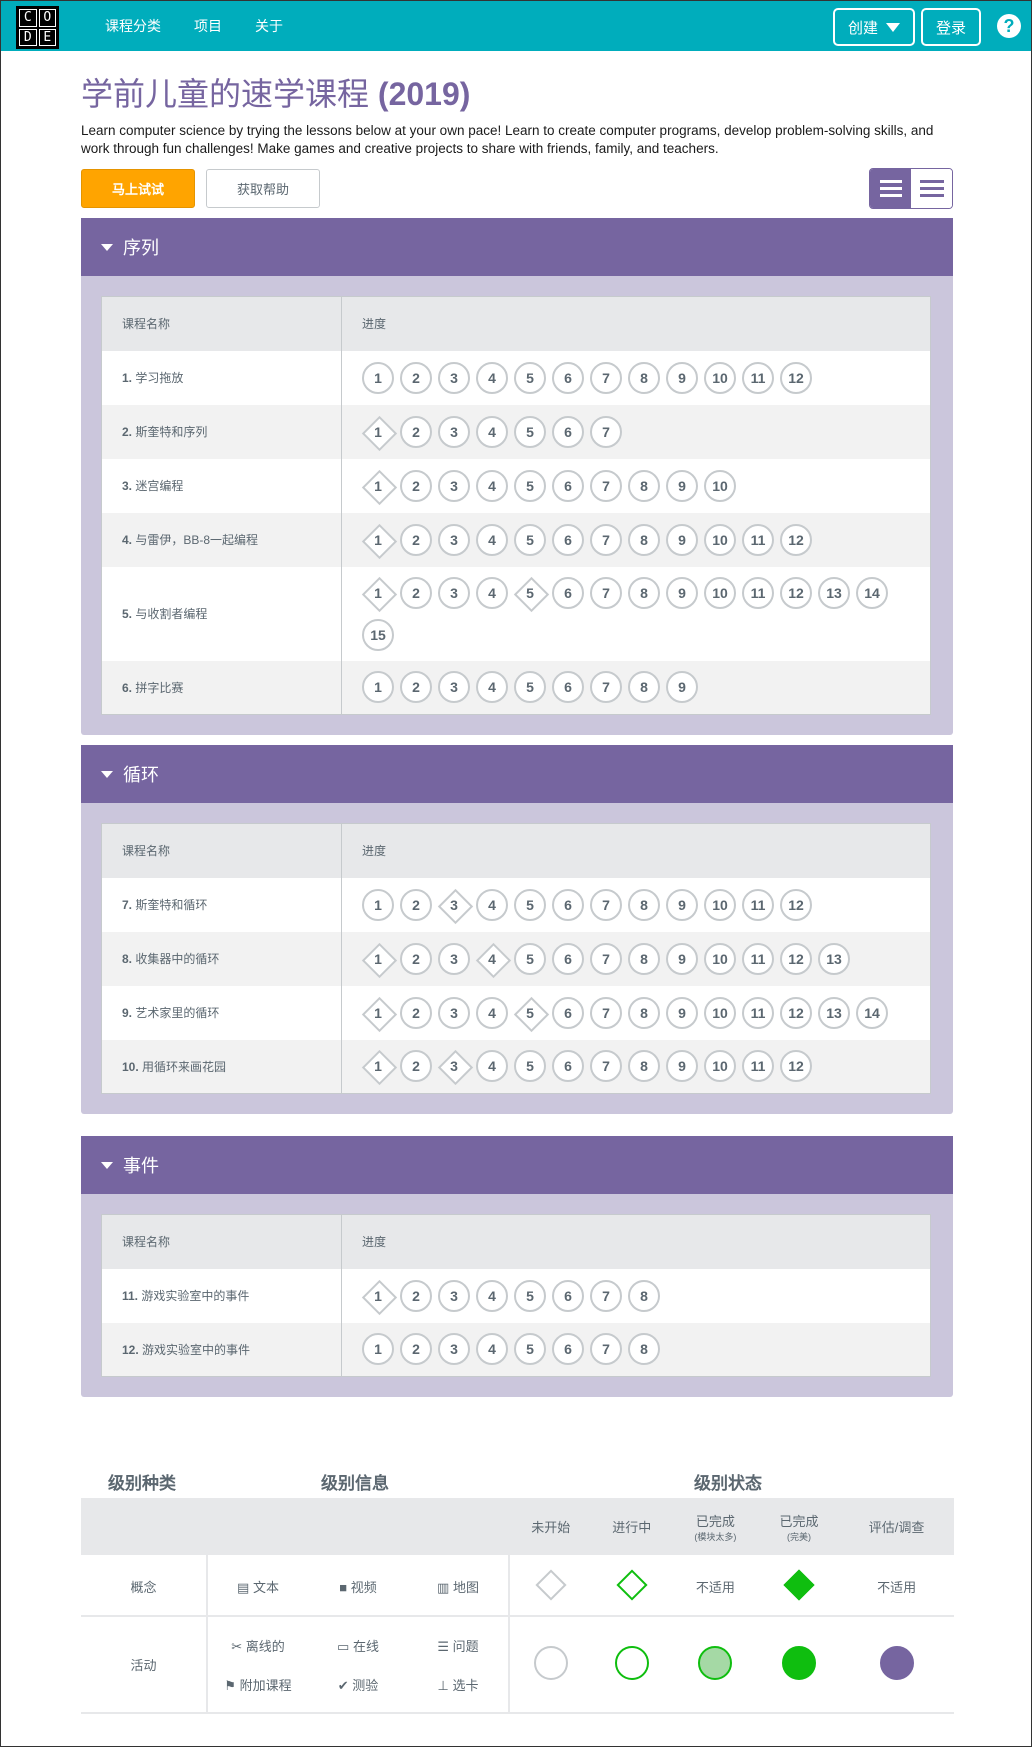 The width and height of the screenshot is (1032, 1747). Describe the element at coordinates (872, 1012) in the screenshot. I see `level-bubble: 14` at that location.